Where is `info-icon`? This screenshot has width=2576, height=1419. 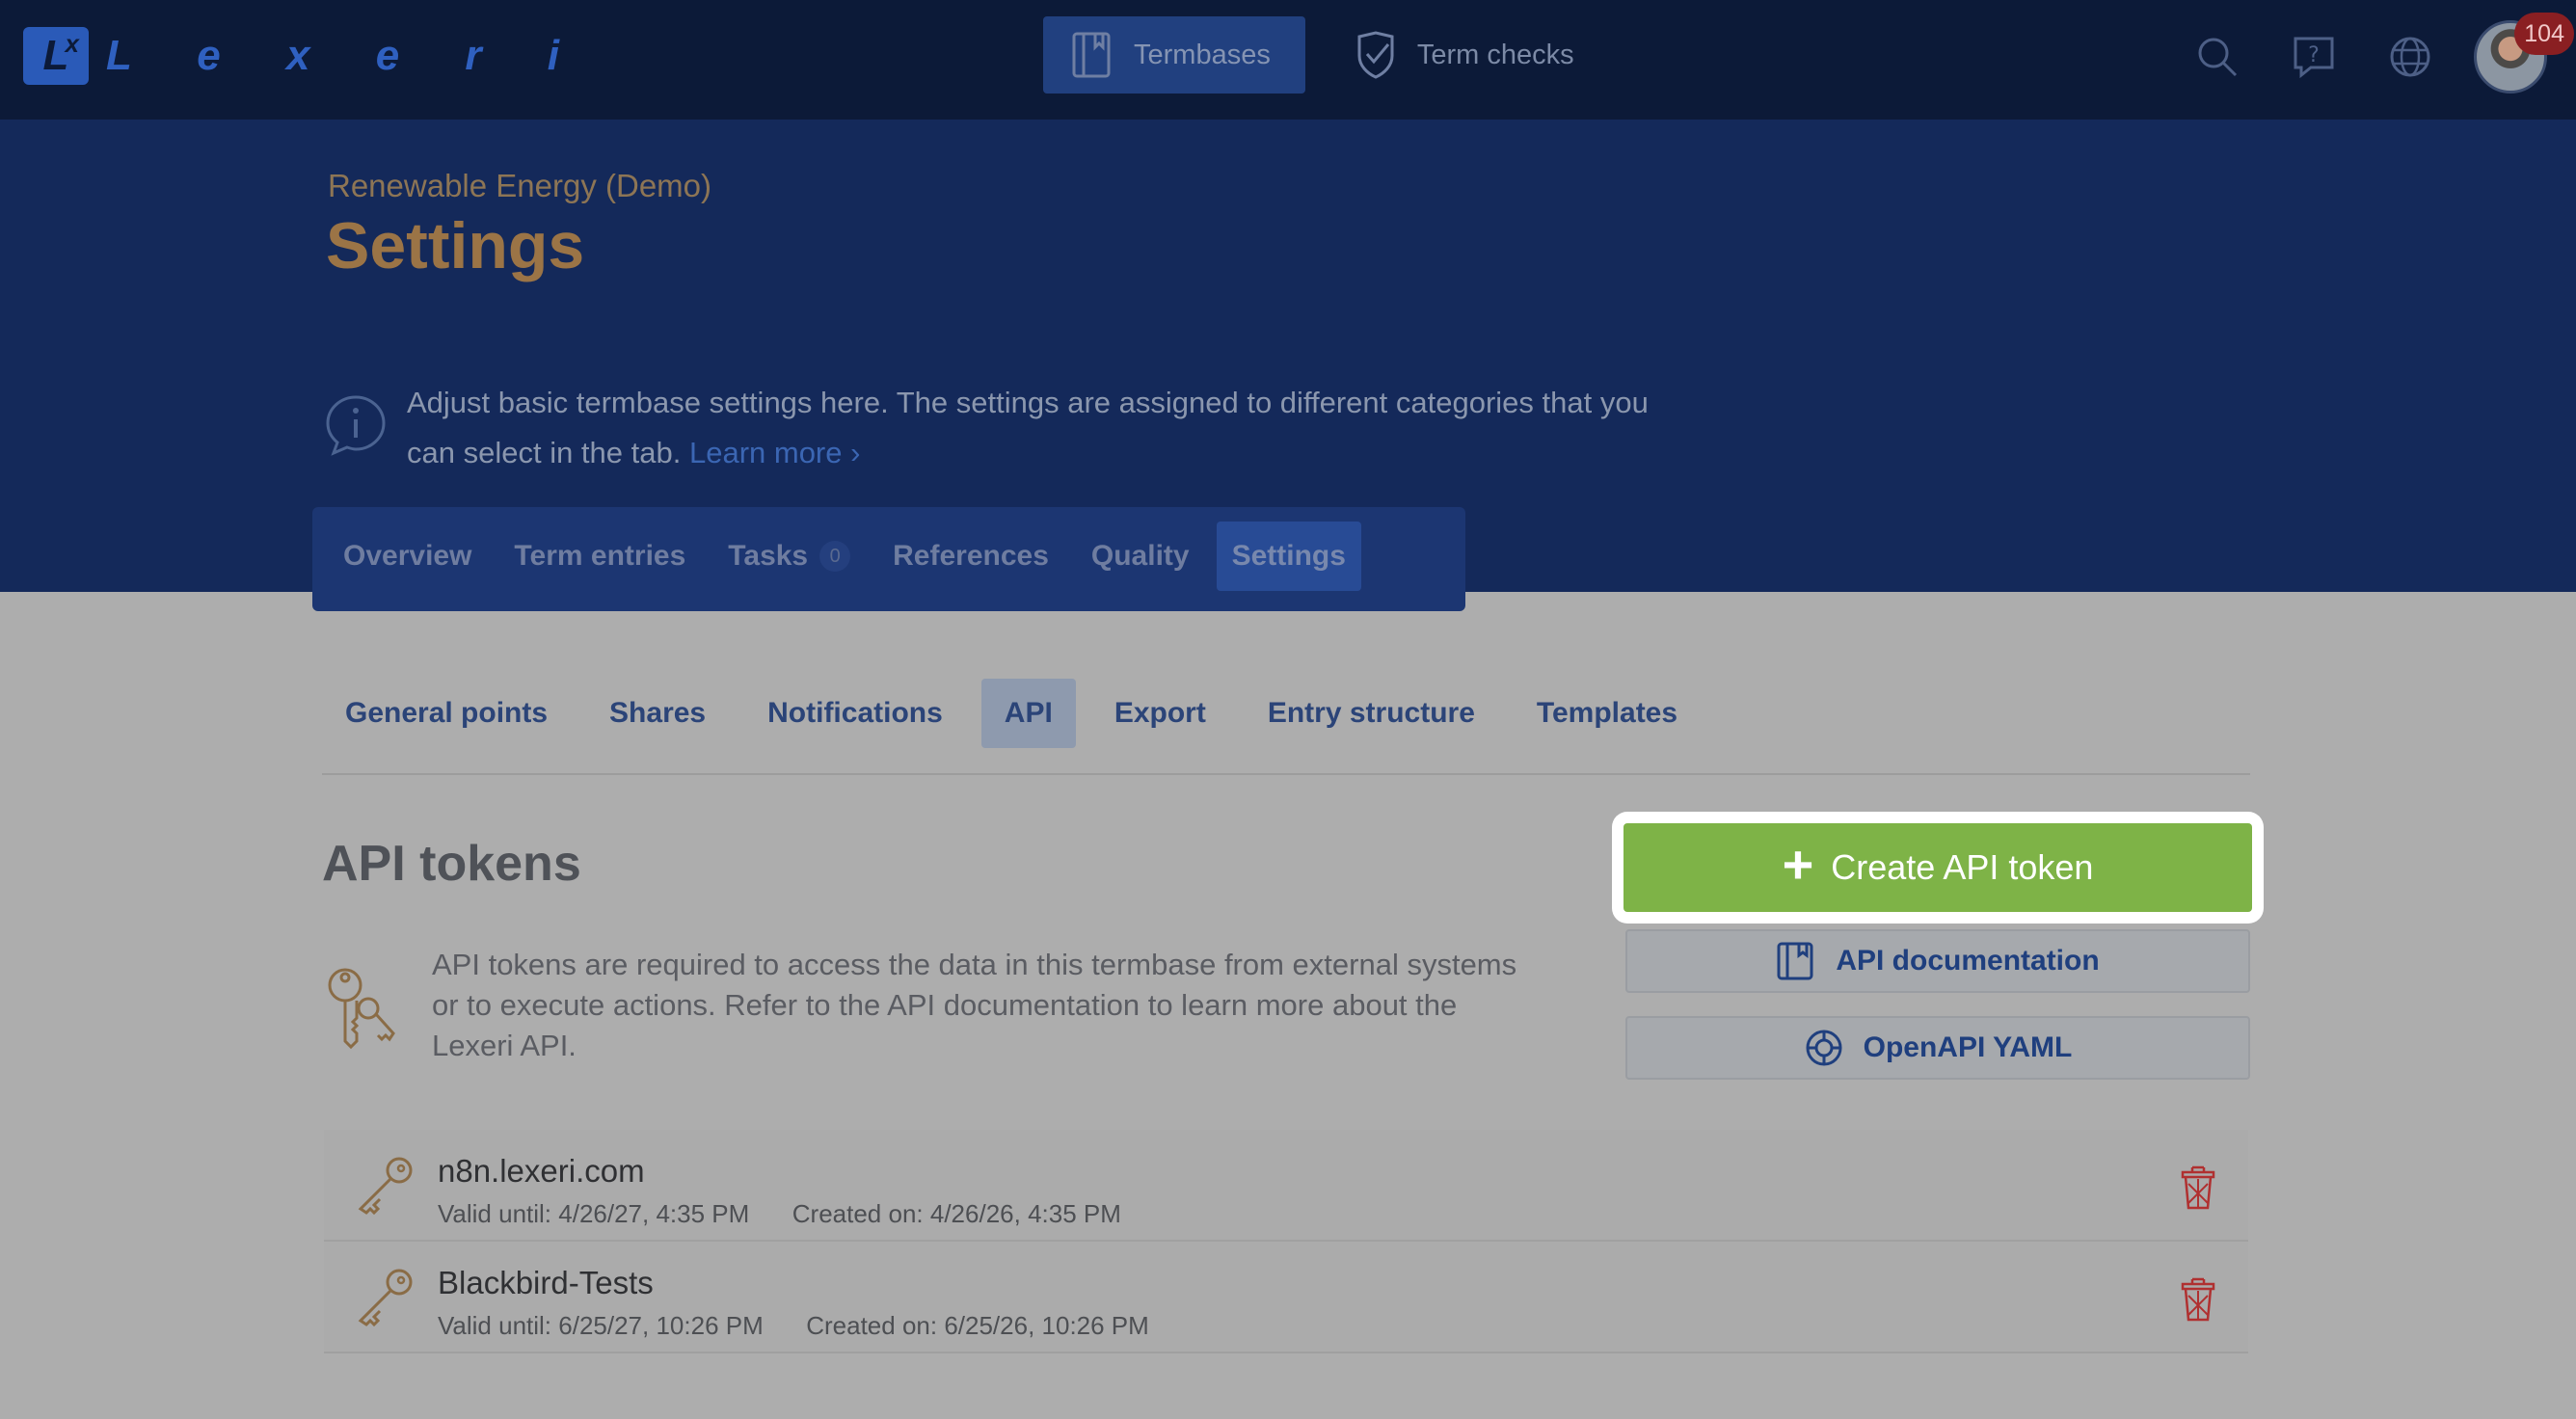 info-icon is located at coordinates (356, 425).